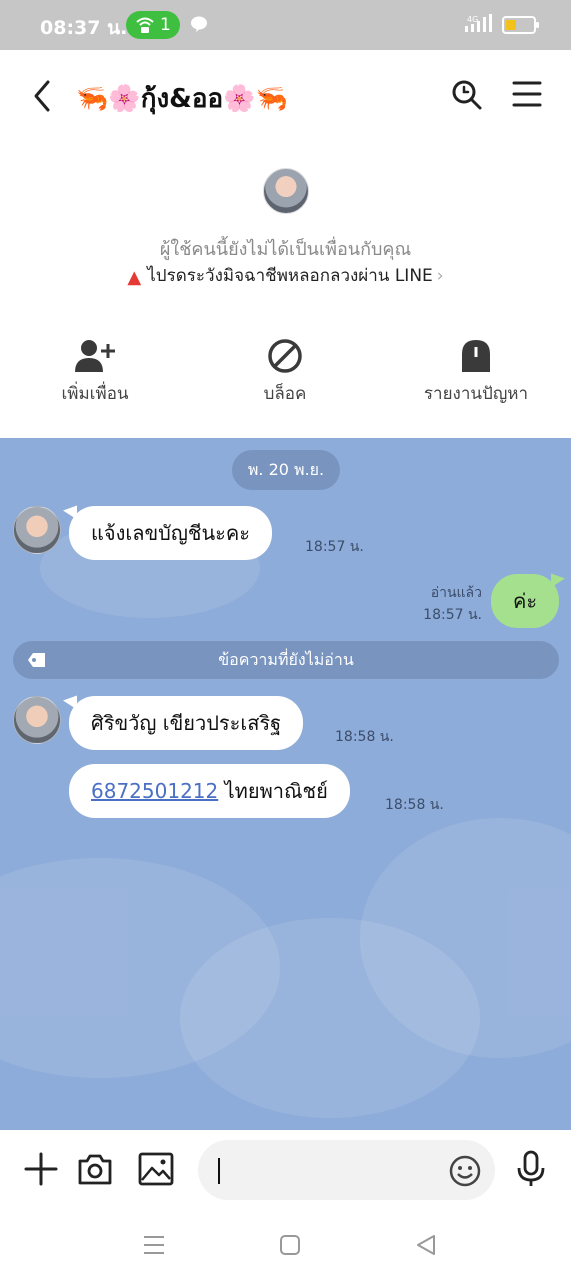  I want to click on microphone-icon, so click(531, 1169).